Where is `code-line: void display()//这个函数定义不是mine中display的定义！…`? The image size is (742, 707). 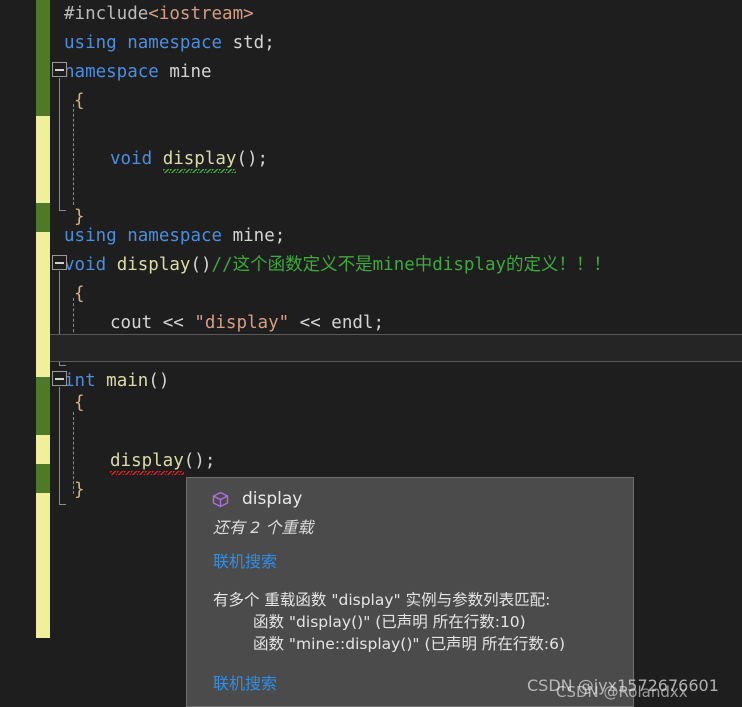
code-line: void display()//这个函数定义不是mine中display的定义！… is located at coordinates (330, 265).